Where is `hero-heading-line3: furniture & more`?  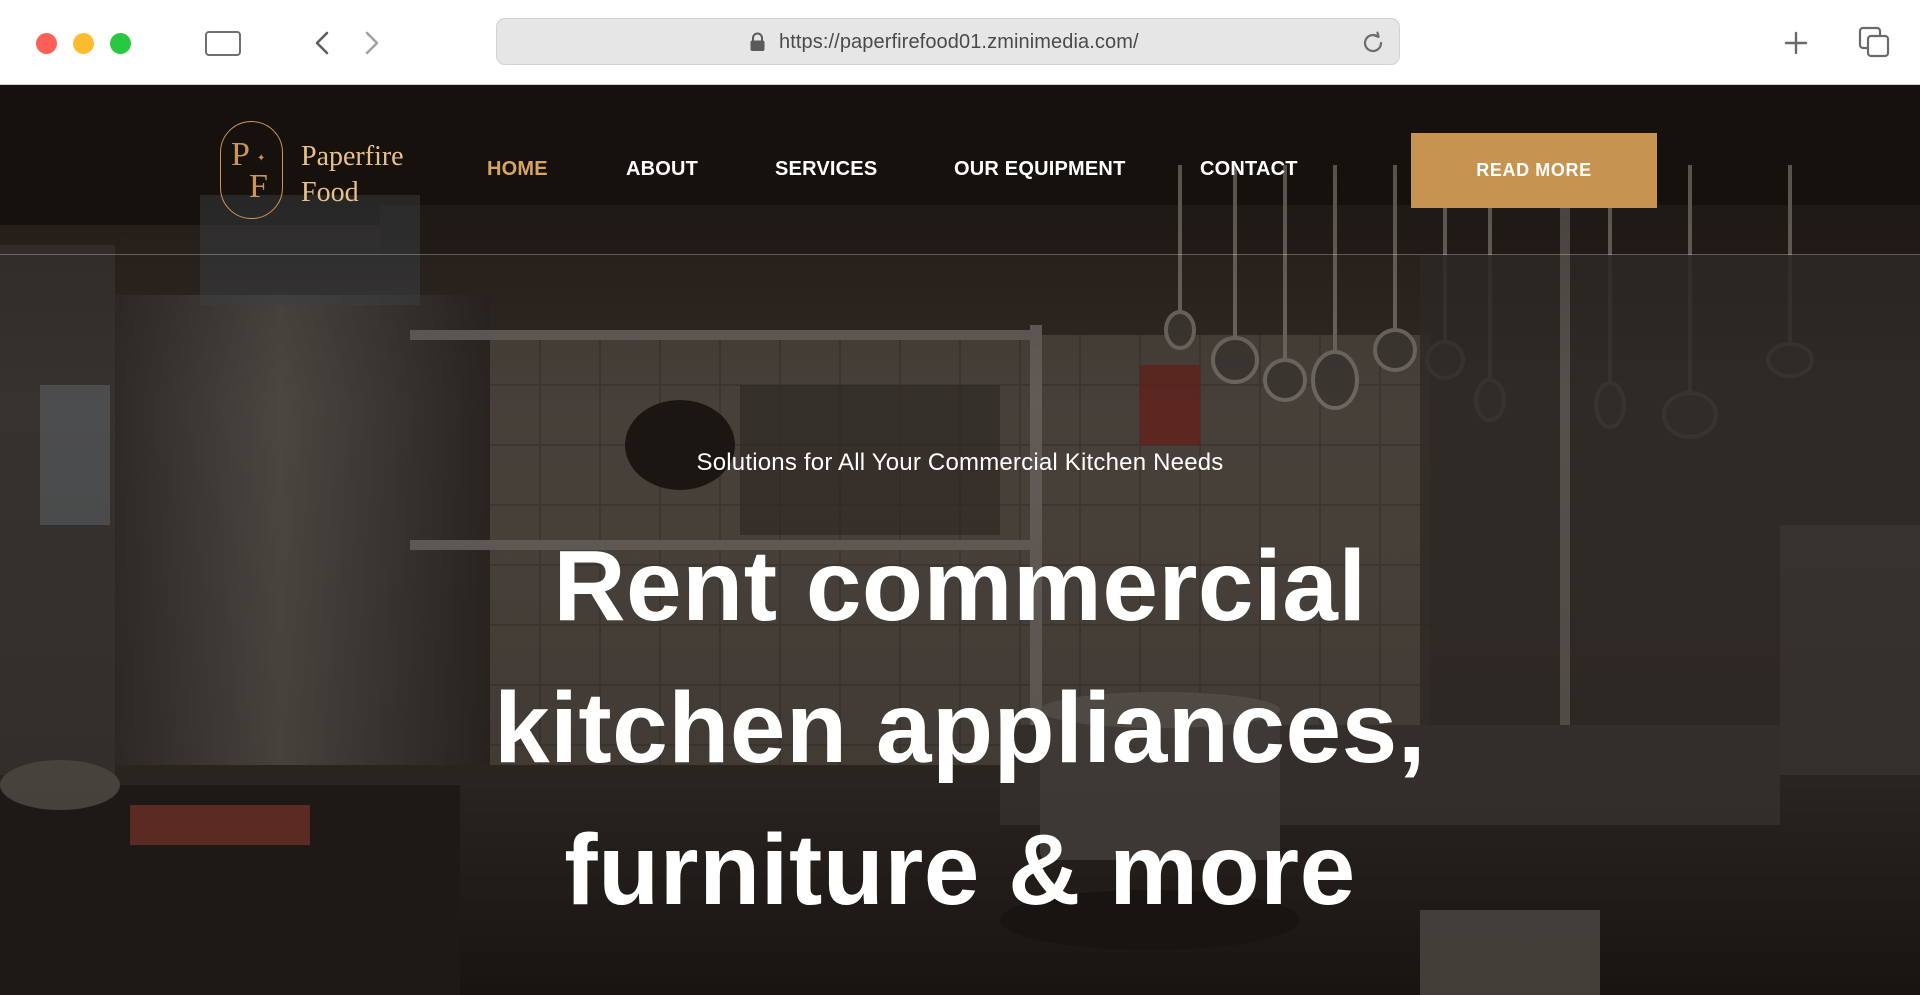 hero-heading-line3: furniture & more is located at coordinates (960, 870).